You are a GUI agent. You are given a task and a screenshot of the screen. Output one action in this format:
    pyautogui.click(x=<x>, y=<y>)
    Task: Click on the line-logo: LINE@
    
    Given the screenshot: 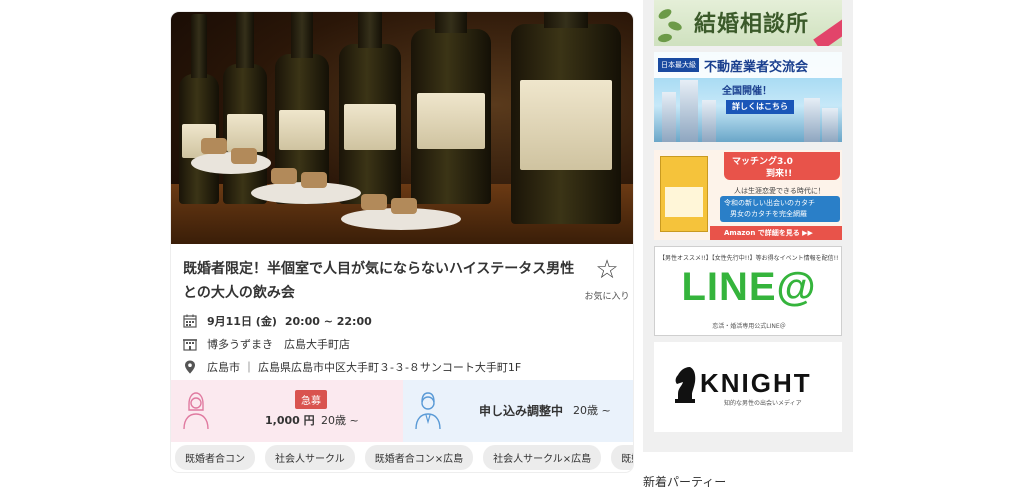 What is the action you would take?
    pyautogui.click(x=749, y=287)
    